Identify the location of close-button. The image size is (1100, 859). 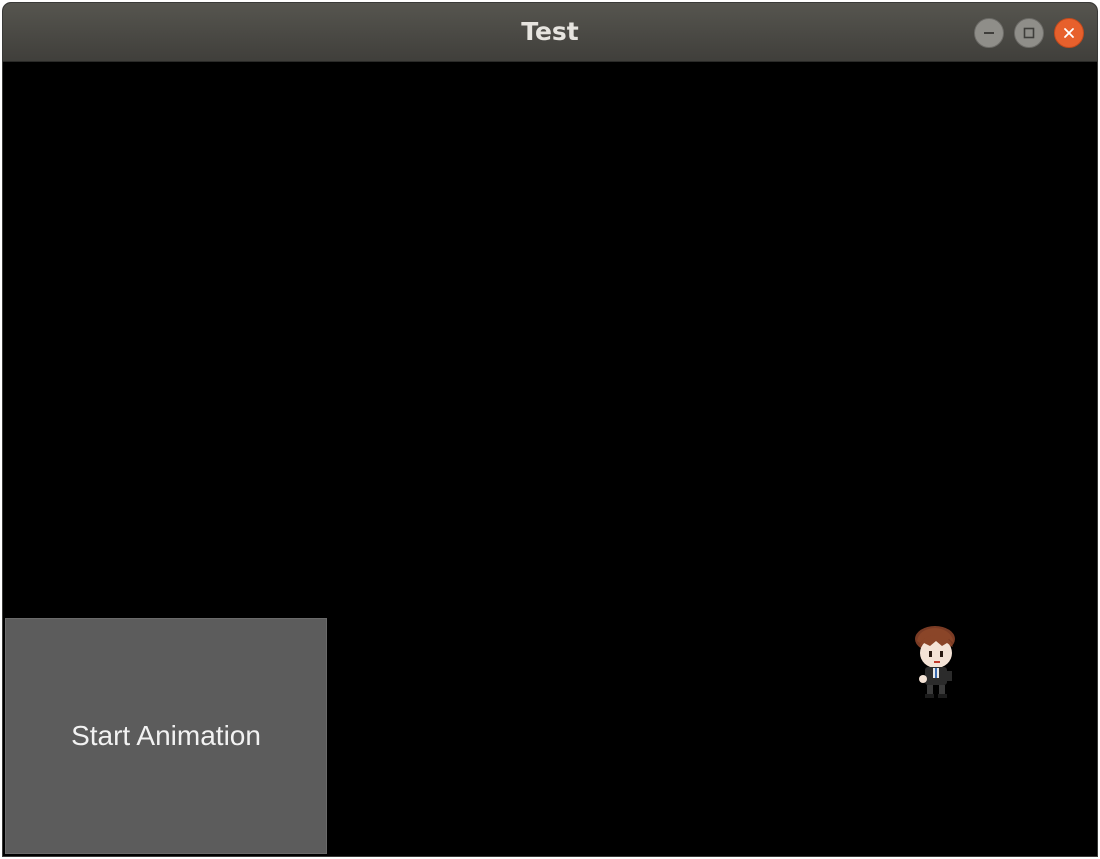
(1069, 33).